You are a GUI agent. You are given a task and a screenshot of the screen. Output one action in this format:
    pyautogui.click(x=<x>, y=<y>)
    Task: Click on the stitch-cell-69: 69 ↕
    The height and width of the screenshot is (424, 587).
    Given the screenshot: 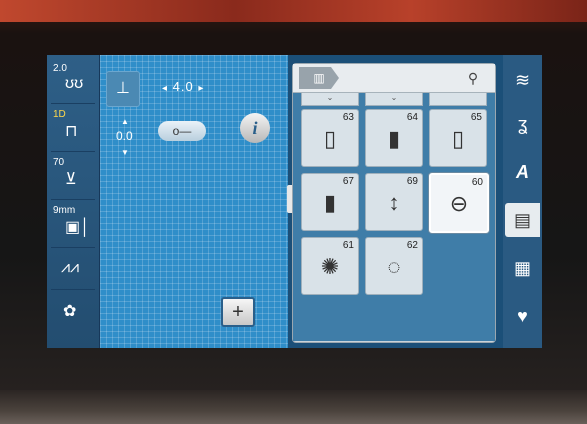 What is the action you would take?
    pyautogui.click(x=394, y=202)
    